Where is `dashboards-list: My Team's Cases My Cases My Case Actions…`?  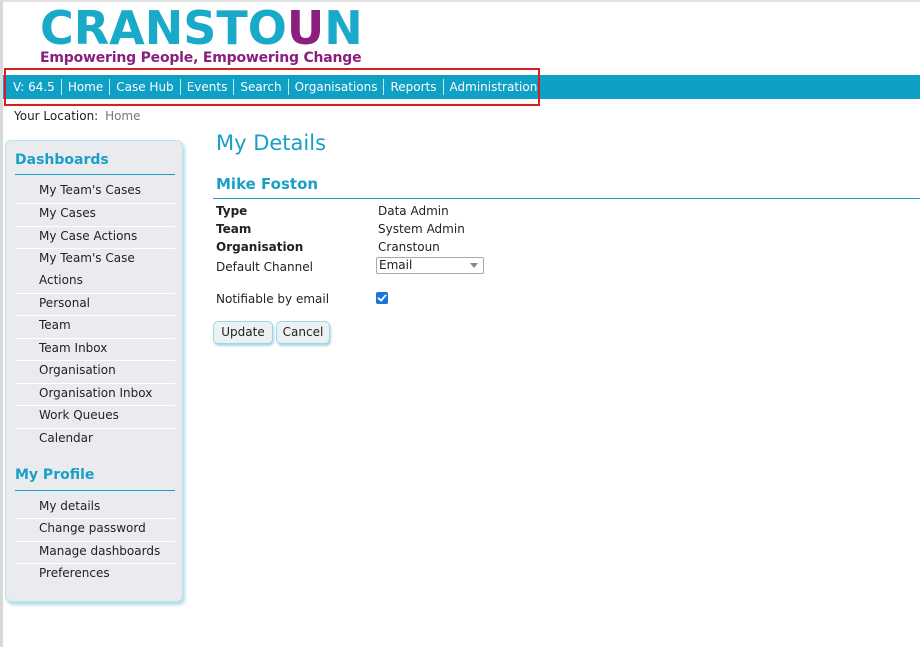
dashboards-list: My Team's Cases My Cases My Case Actions… is located at coordinates (95, 316).